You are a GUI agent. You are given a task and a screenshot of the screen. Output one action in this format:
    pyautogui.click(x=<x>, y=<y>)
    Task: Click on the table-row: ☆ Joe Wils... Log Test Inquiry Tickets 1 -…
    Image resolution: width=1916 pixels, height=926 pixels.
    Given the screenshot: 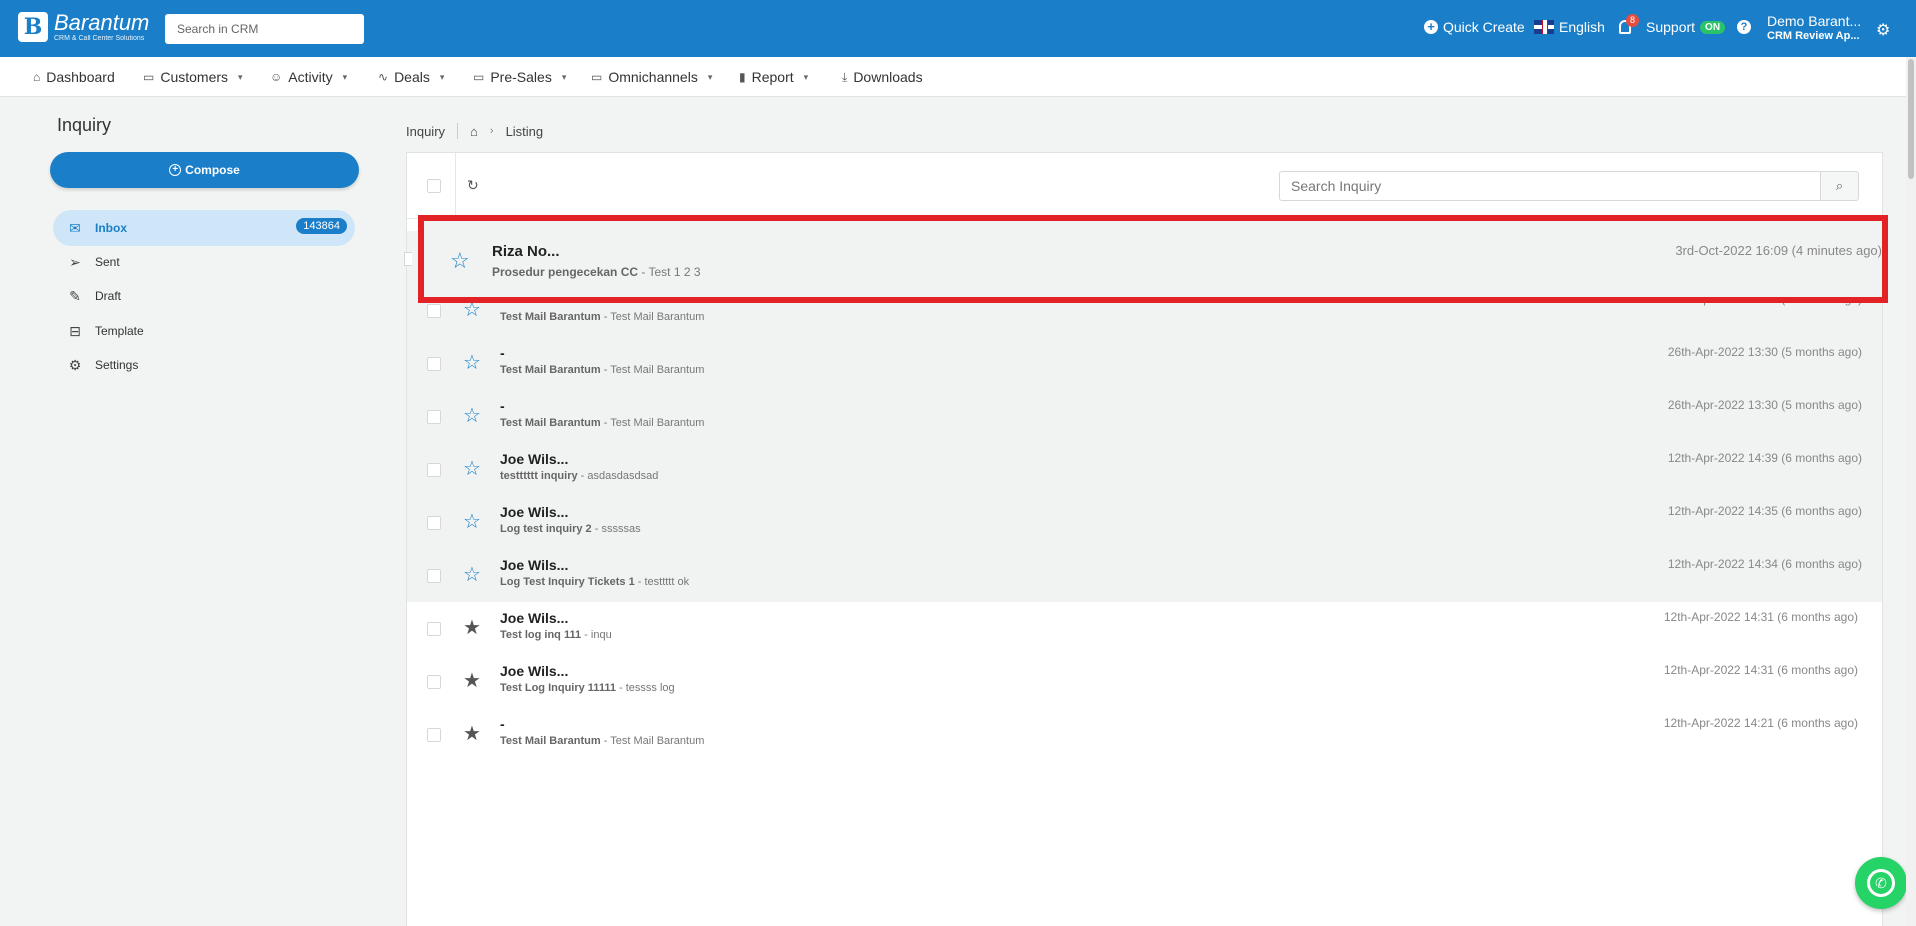 What is the action you would take?
    pyautogui.click(x=1144, y=575)
    